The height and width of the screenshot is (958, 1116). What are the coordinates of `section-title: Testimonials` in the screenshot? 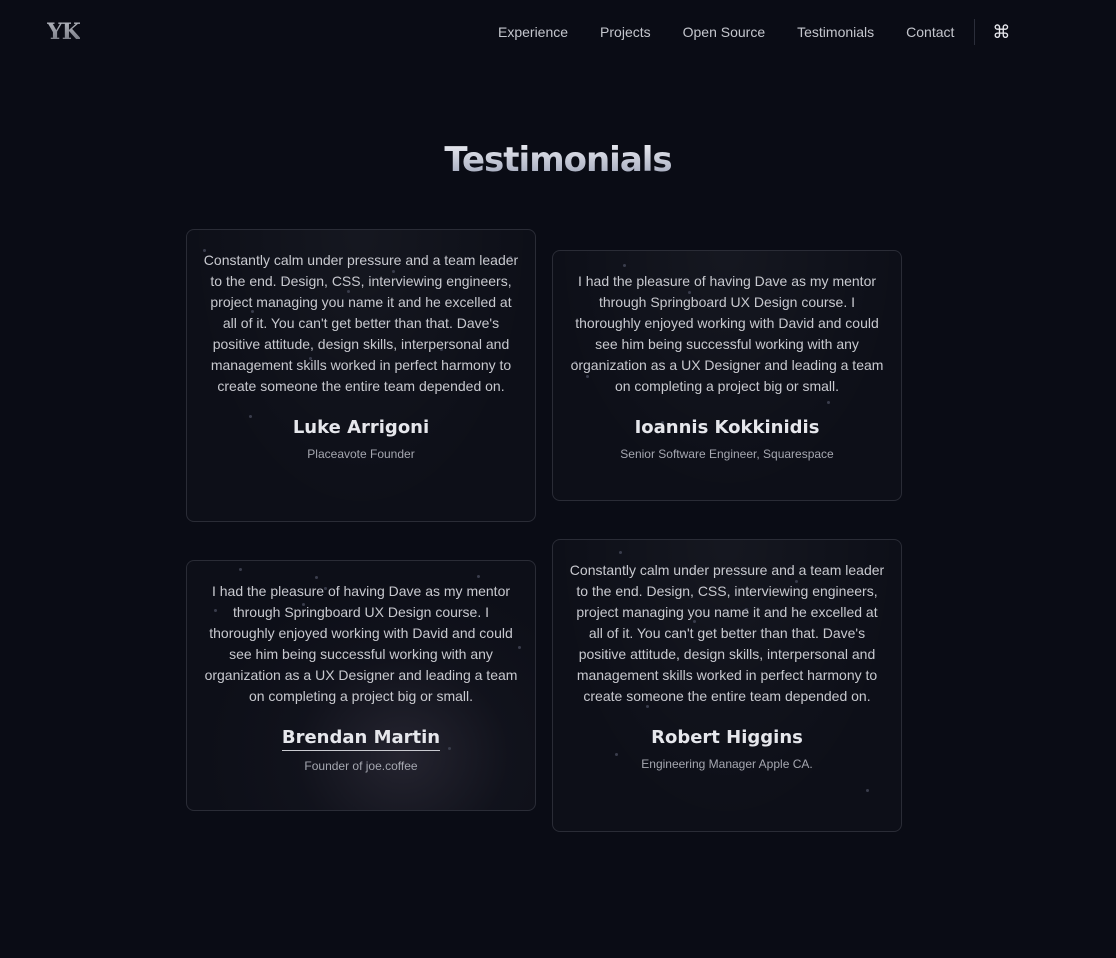 It's located at (558, 160).